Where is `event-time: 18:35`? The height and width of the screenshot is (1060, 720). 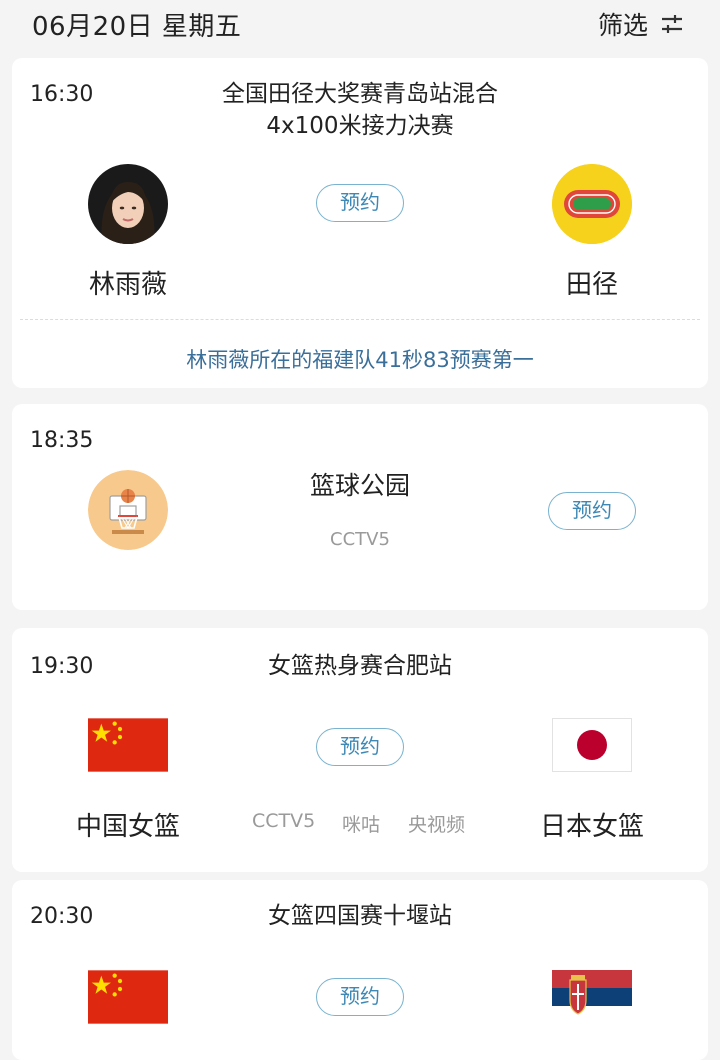 event-time: 18:35 is located at coordinates (62, 440).